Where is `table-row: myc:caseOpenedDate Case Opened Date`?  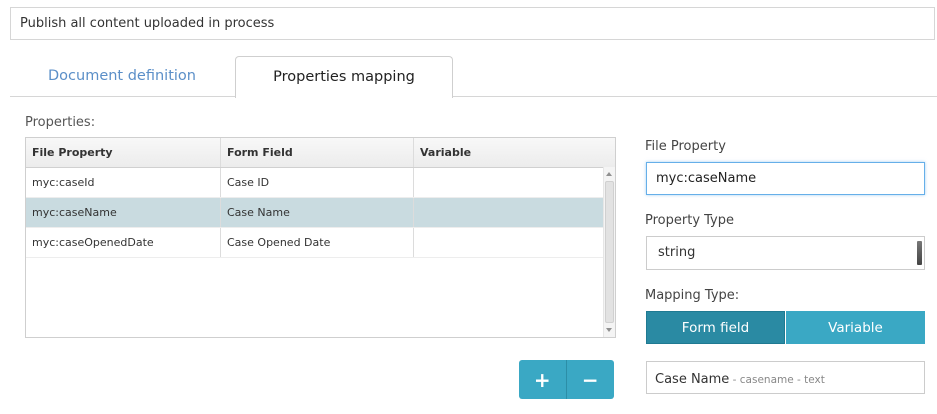
table-row: myc:caseOpenedDate Case Opened Date is located at coordinates (315, 243).